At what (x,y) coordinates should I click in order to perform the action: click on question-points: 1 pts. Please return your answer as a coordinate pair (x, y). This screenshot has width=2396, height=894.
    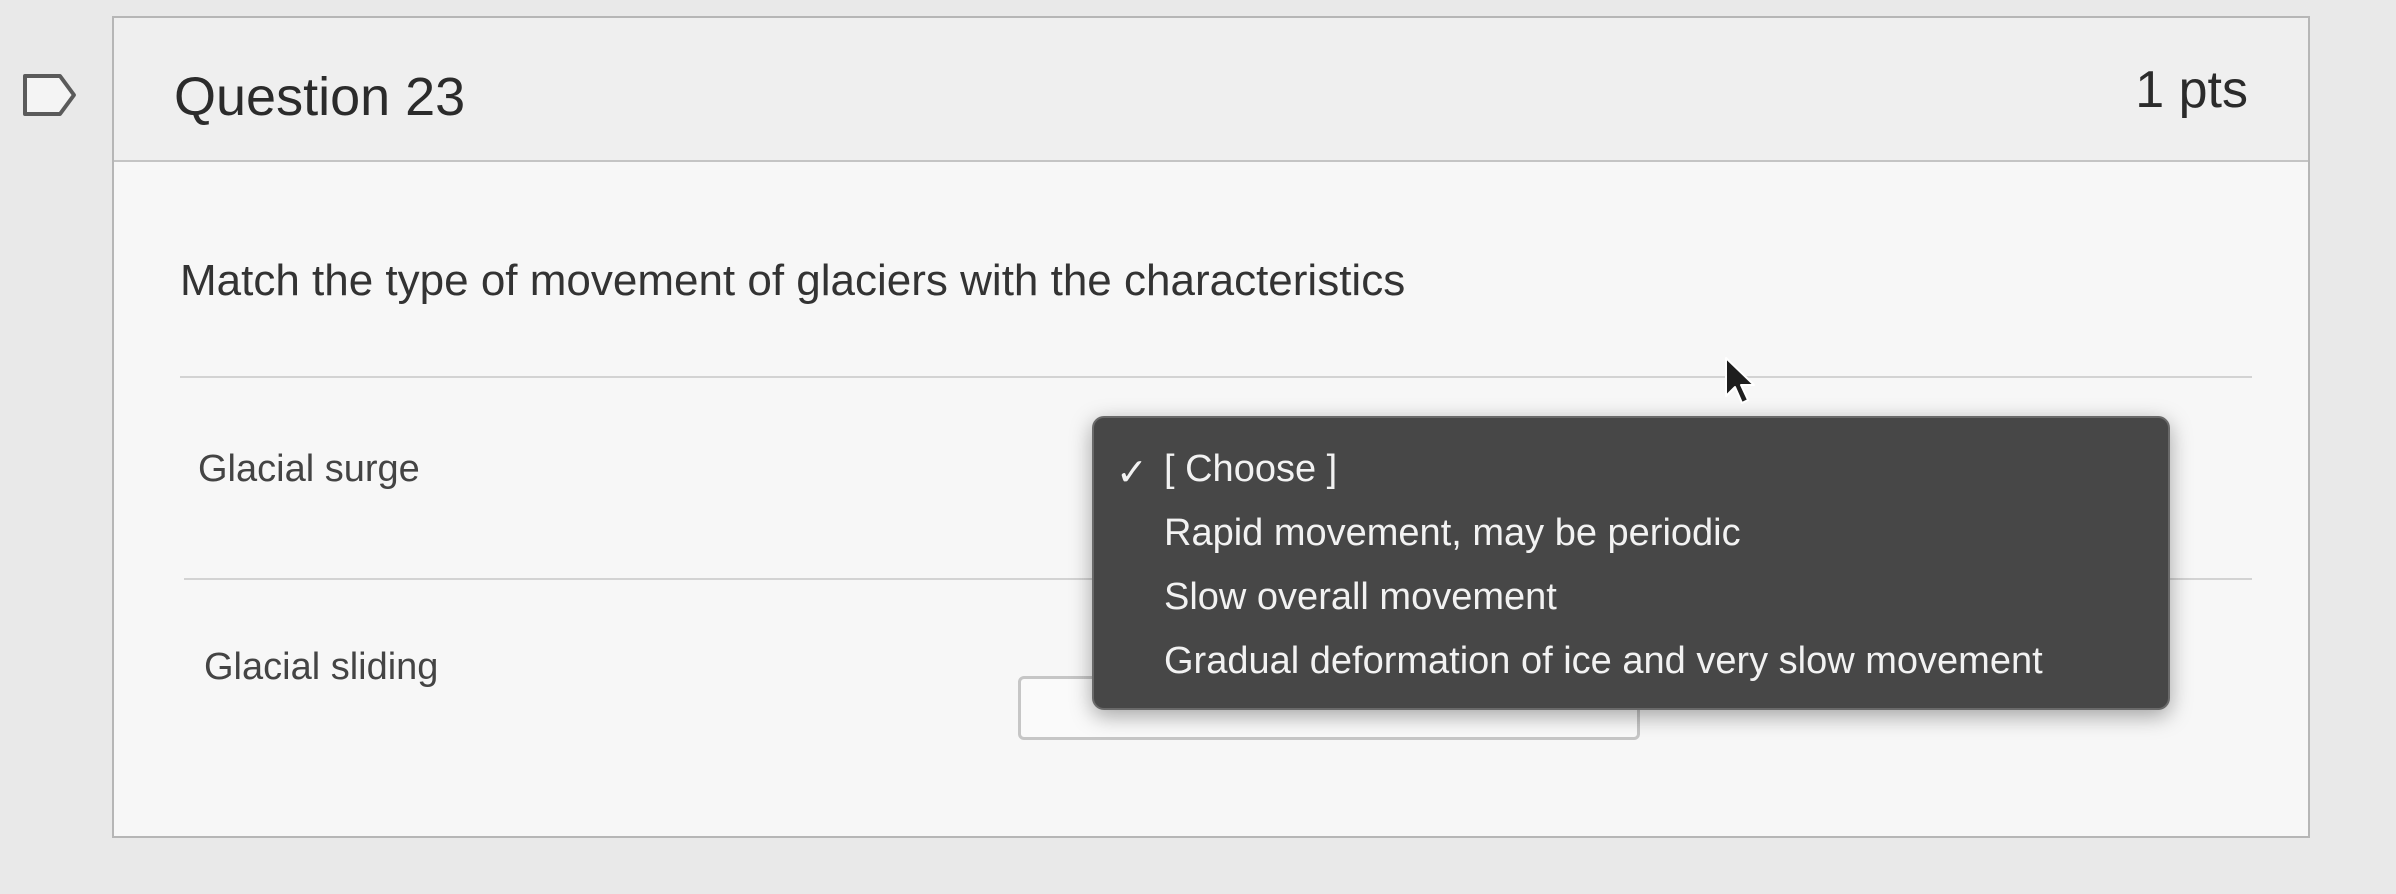
    Looking at the image, I should click on (2191, 90).